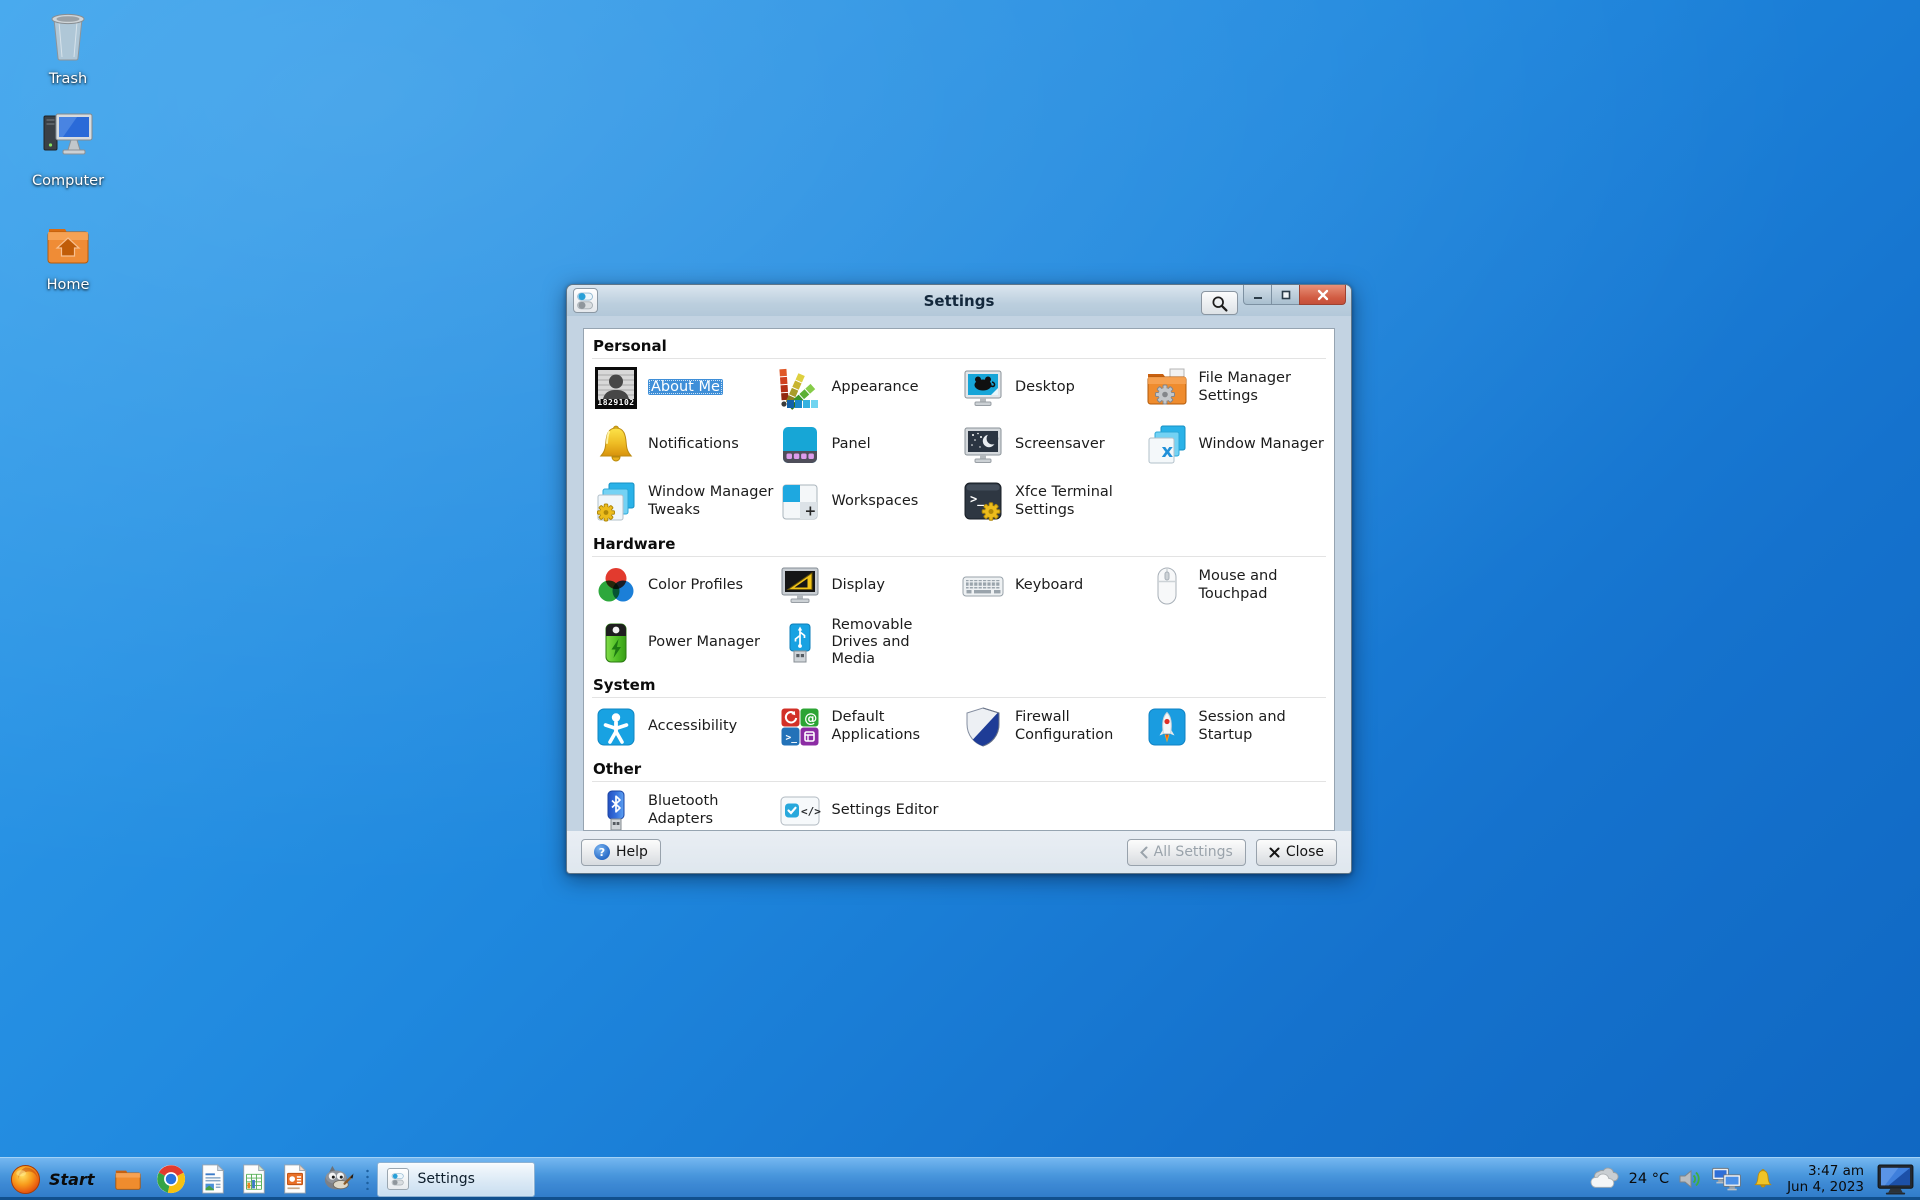 The height and width of the screenshot is (1200, 1920). Describe the element at coordinates (1051, 387) in the screenshot. I see `settings-item-desktop: Desktop` at that location.